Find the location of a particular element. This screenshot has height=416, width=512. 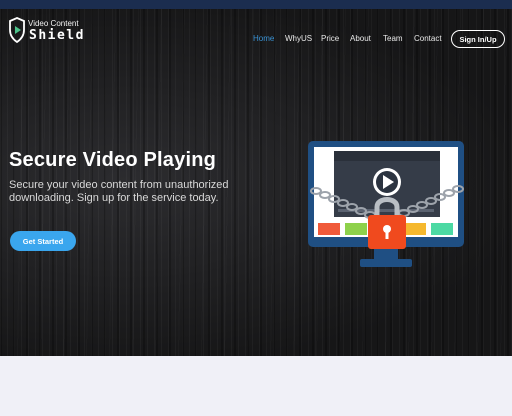

next-section is located at coordinates (256, 386).